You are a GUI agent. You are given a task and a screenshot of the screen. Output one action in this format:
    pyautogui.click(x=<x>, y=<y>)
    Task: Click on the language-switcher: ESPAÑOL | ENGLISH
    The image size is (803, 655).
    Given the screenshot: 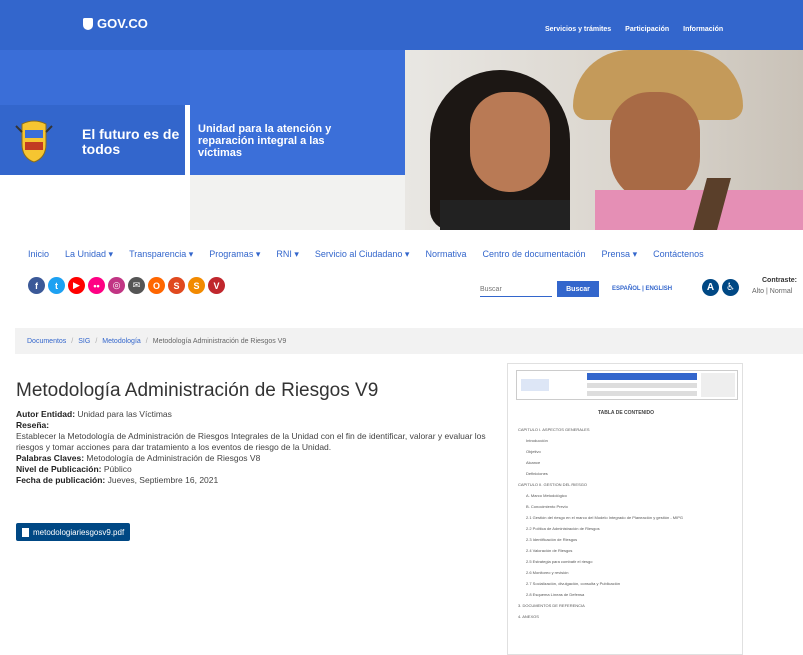 What is the action you would take?
    pyautogui.click(x=642, y=289)
    